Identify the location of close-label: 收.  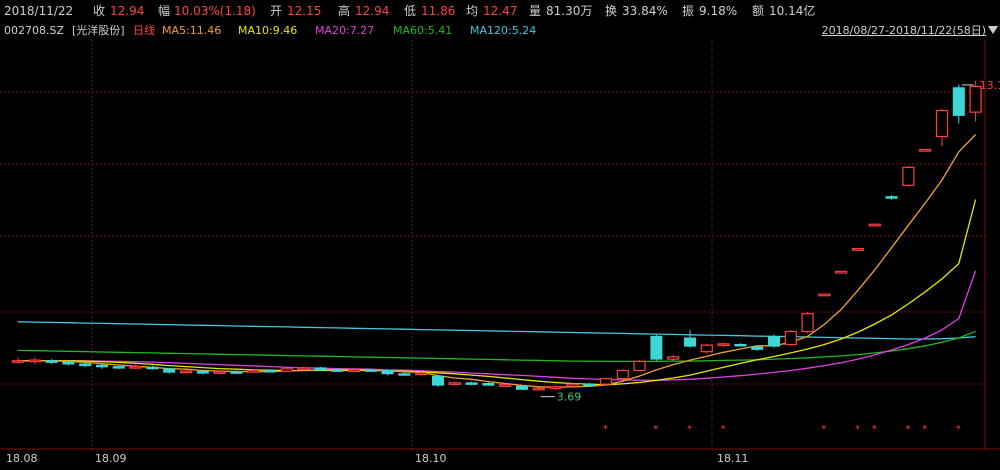
(99, 11).